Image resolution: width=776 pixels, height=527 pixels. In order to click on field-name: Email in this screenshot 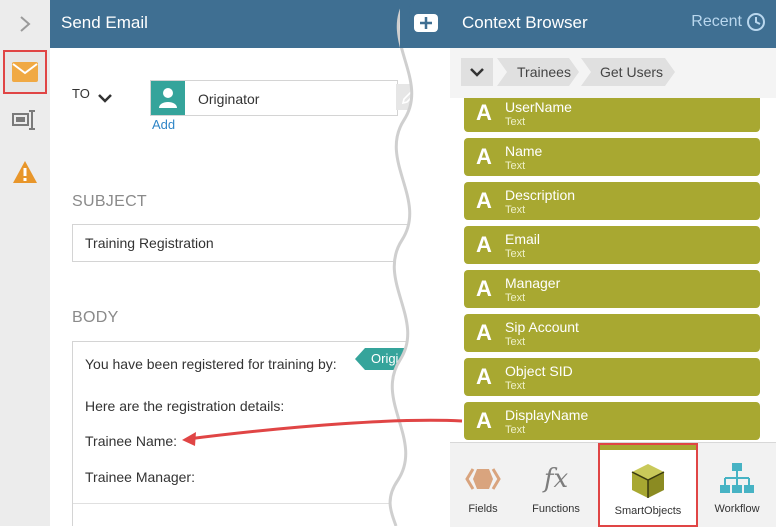, I will do `click(523, 239)`.